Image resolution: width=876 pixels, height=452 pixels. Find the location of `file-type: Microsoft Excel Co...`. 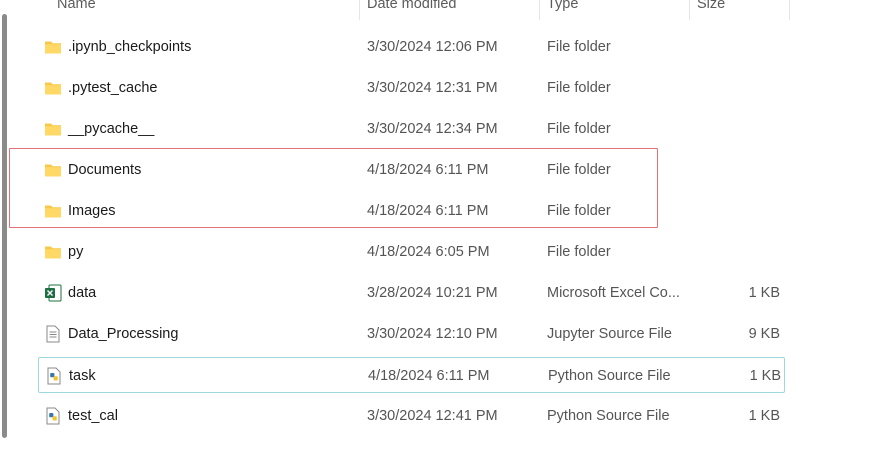

file-type: Microsoft Excel Co... is located at coordinates (613, 293).